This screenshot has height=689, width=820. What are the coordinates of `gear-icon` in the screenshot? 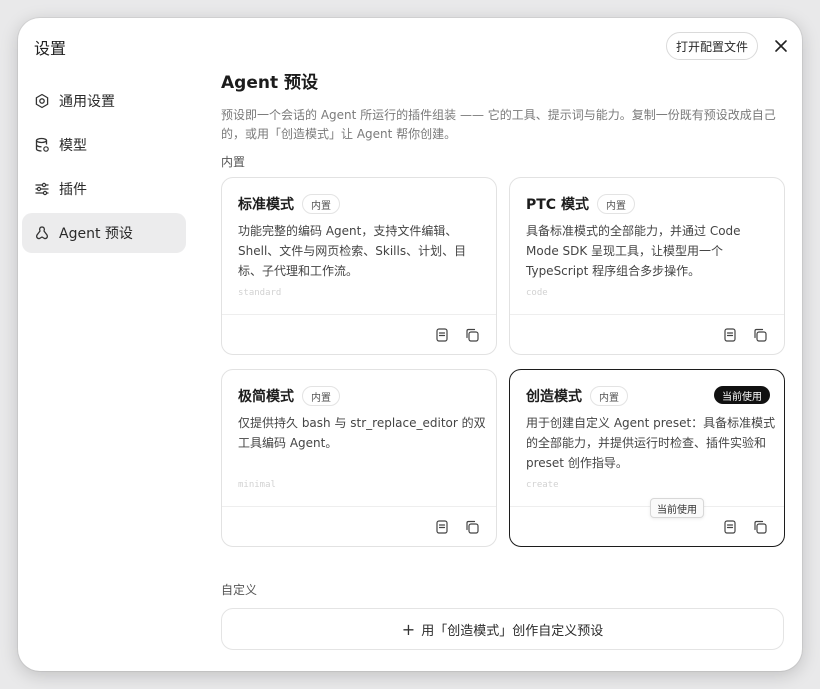 It's located at (42, 101).